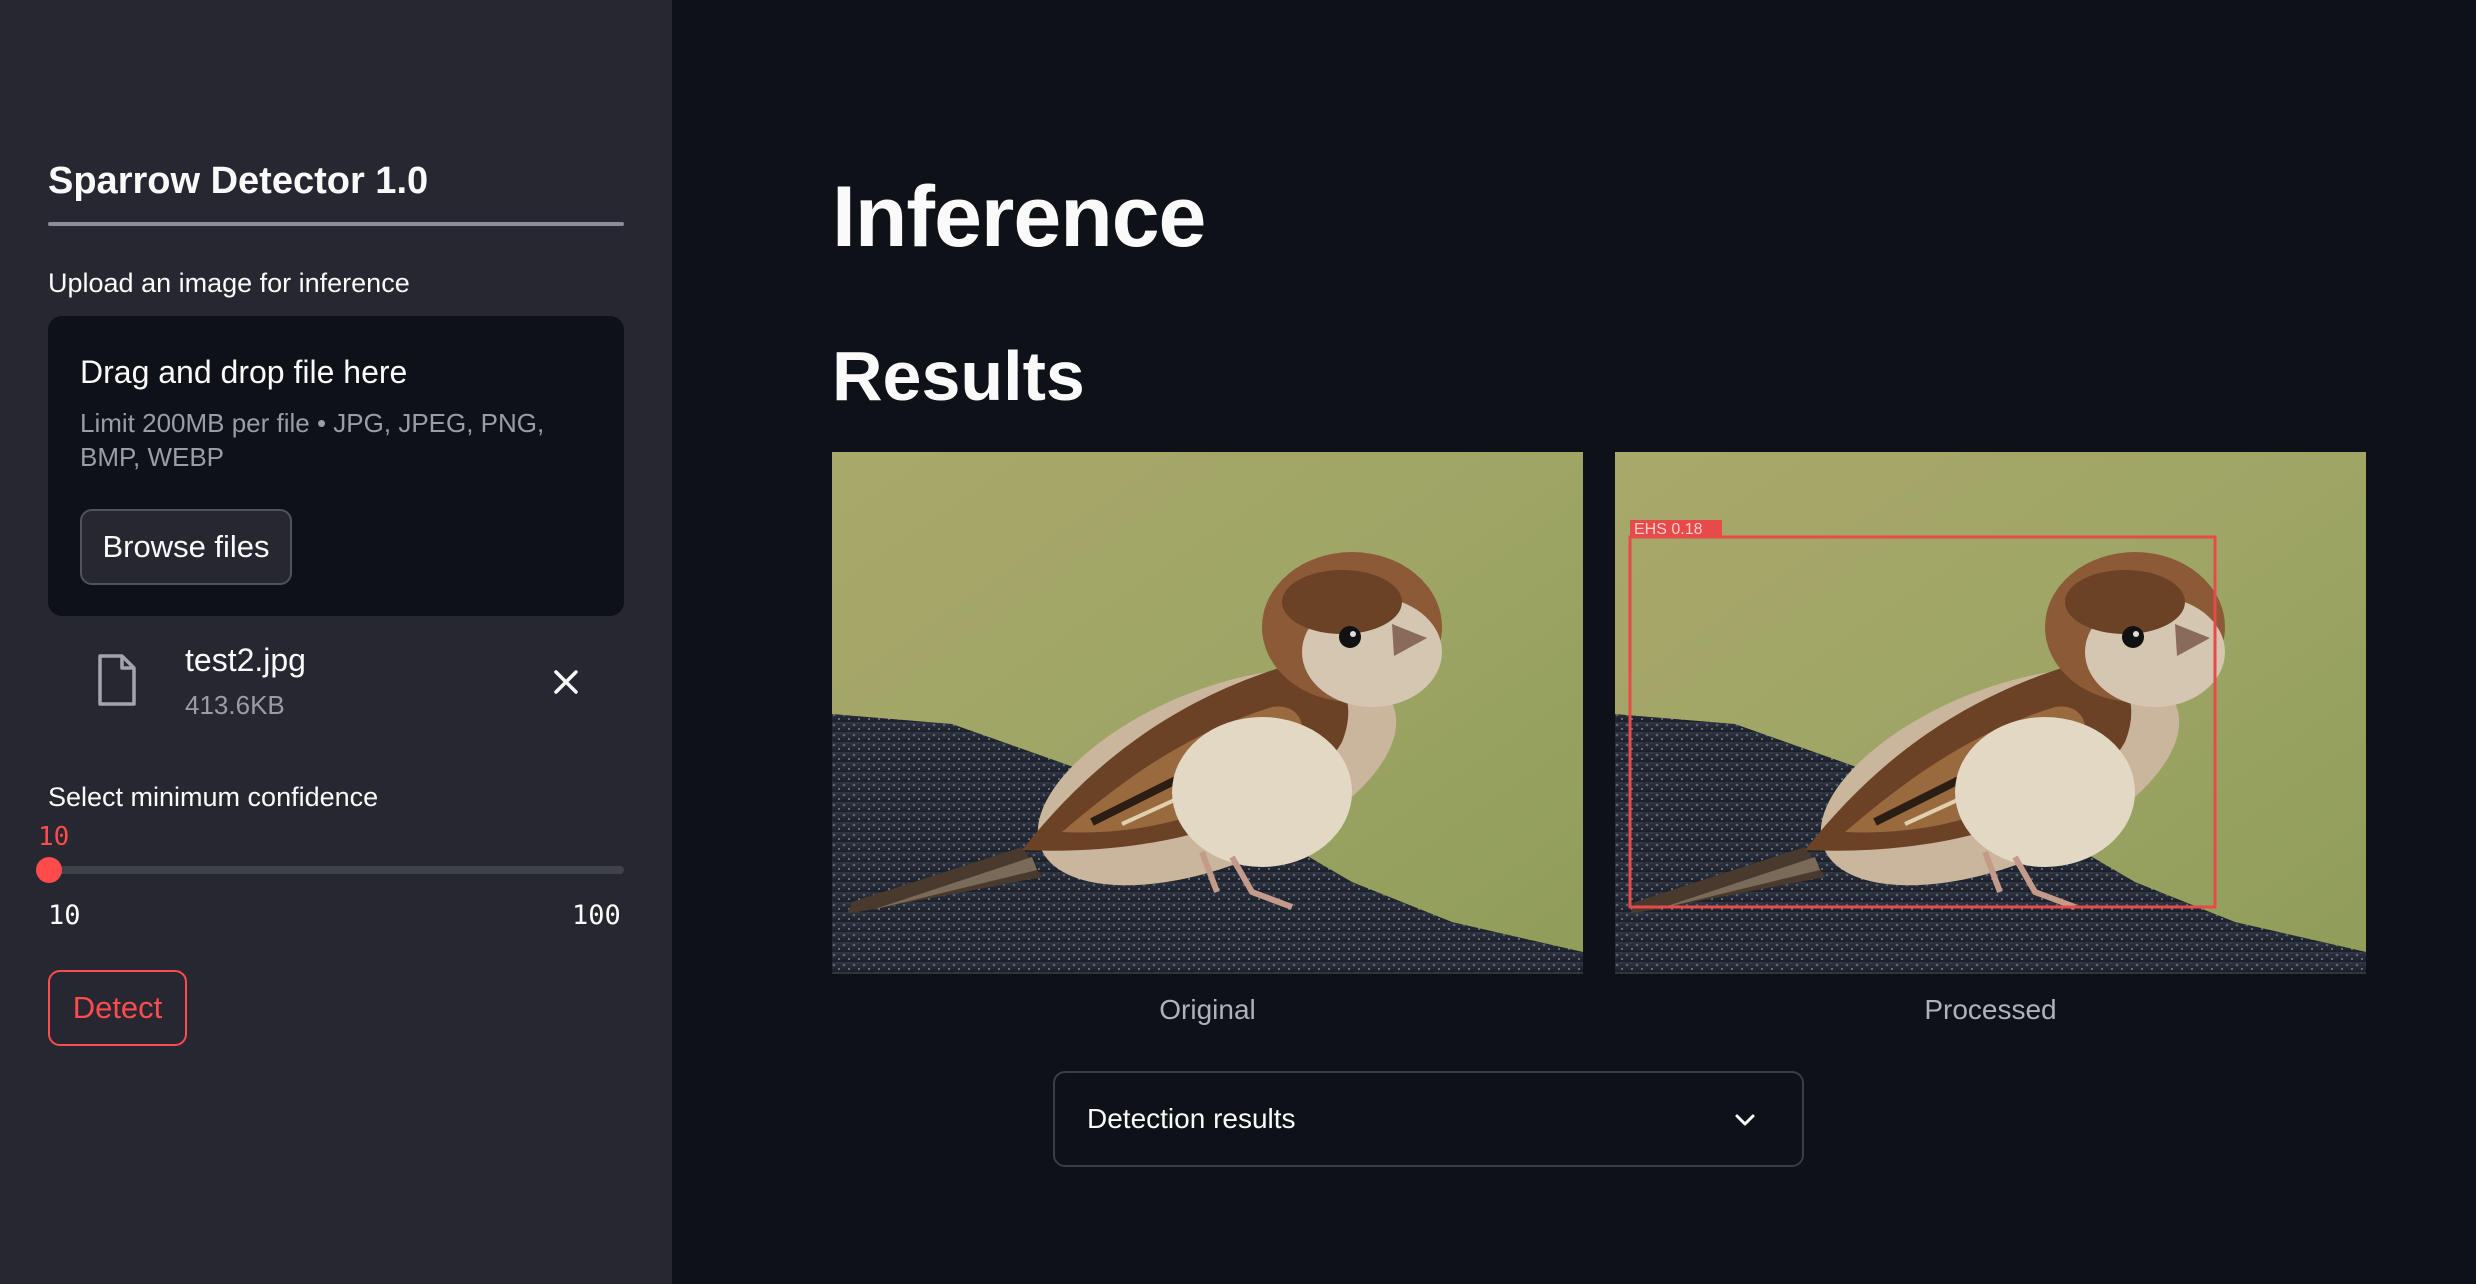  What do you see at coordinates (1668, 529) in the screenshot?
I see `detection-label: EHS 0.18` at bounding box center [1668, 529].